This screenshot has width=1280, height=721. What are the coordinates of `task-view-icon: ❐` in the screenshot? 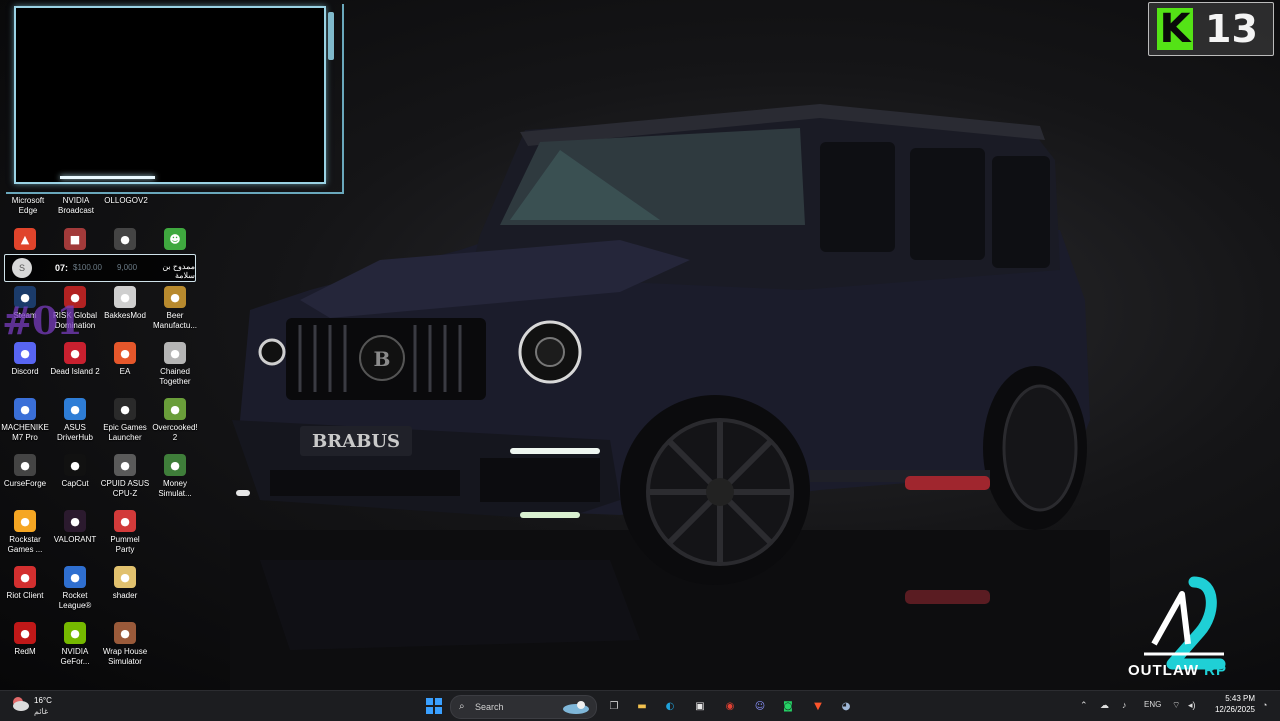 It's located at (614, 706).